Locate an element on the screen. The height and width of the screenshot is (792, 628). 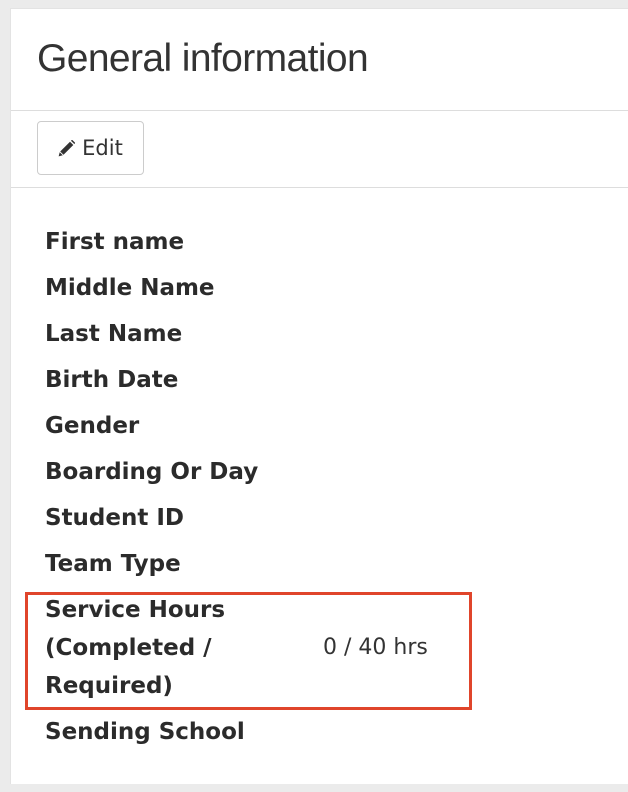
field-label-gender: Gender is located at coordinates (92, 426).